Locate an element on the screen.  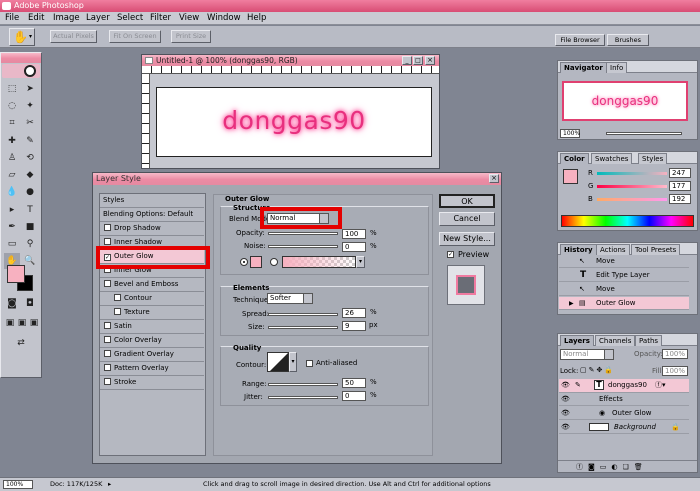
history-brush-tool-icon: ⟲ is located at coordinates (30, 158).